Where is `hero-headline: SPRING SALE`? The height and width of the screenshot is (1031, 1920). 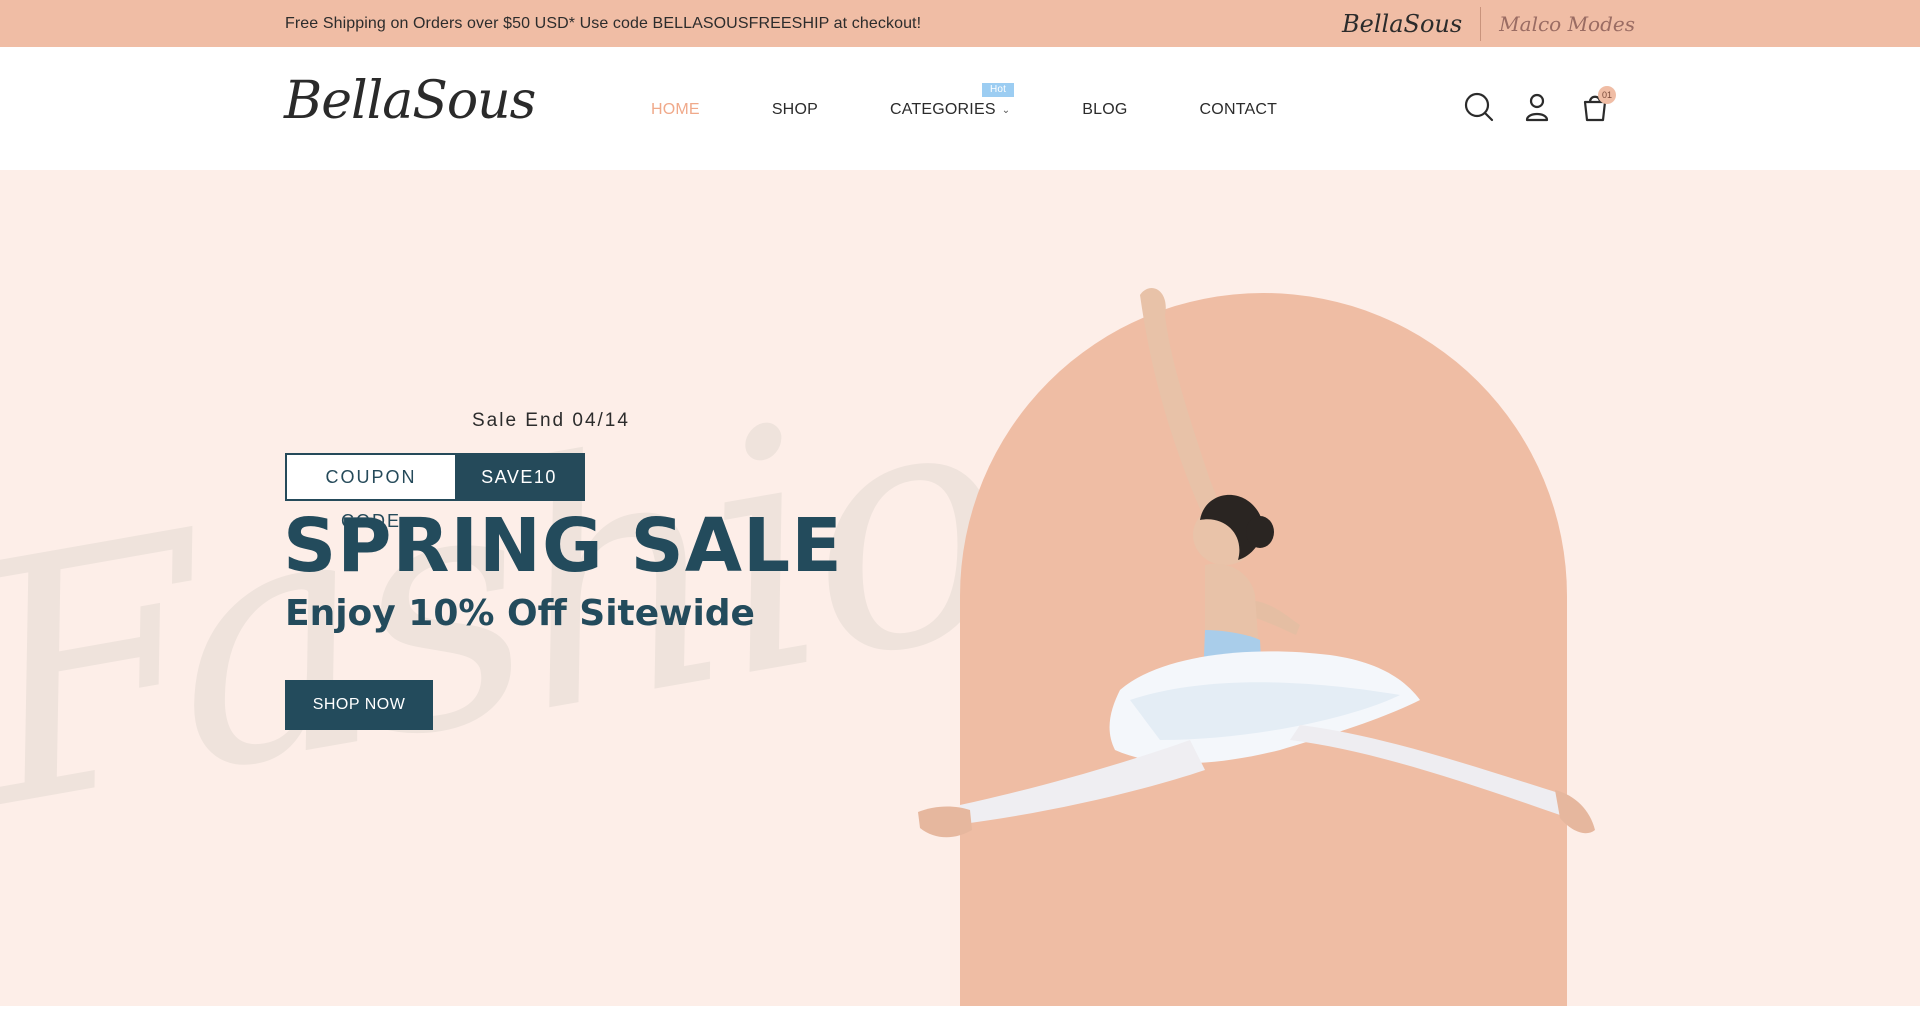 hero-headline: SPRING SALE is located at coordinates (563, 546).